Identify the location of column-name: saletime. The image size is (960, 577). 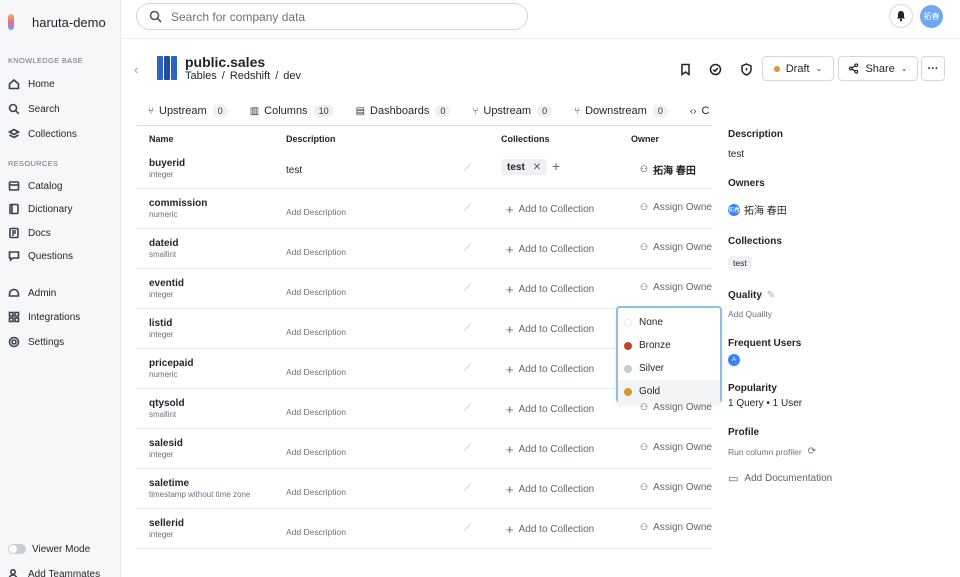
(169, 483).